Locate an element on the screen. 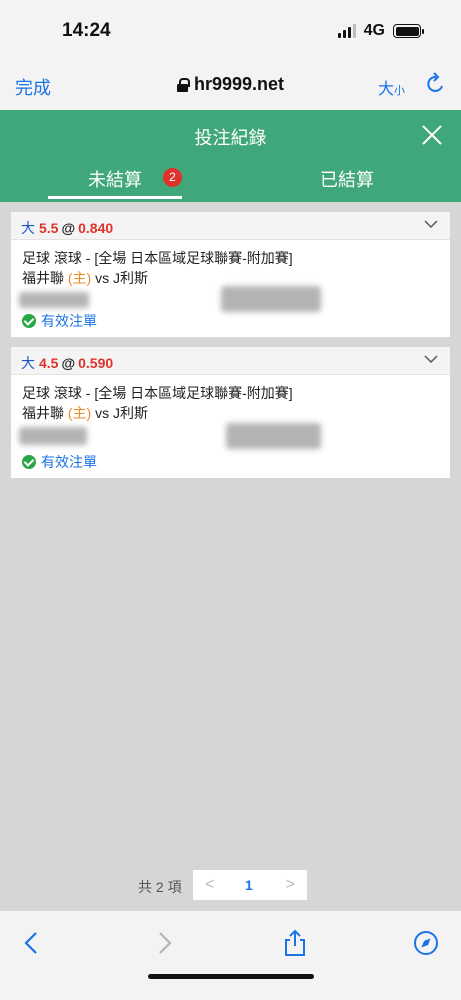 The height and width of the screenshot is (1000, 461). browser-bar: 完成 hr9999.net 大小 is located at coordinates (230, 85).